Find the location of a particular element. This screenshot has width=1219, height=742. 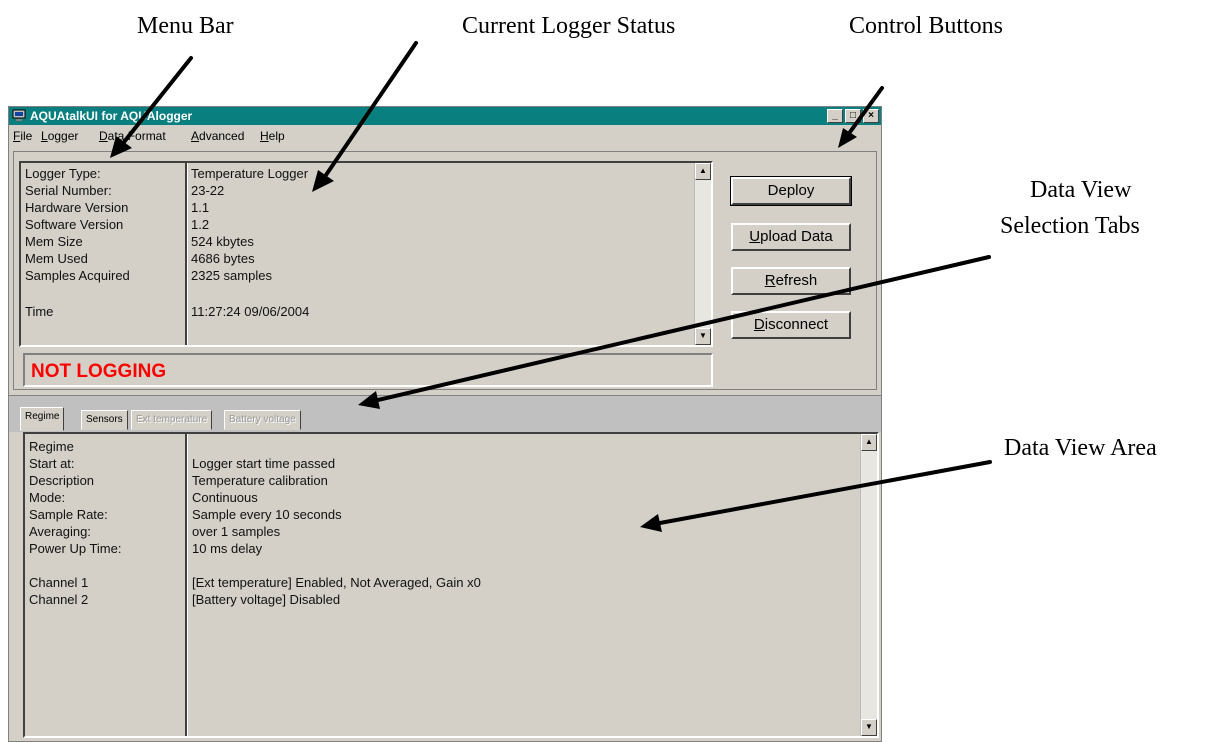

callout-menu-bar: Menu Bar is located at coordinates (185, 26).